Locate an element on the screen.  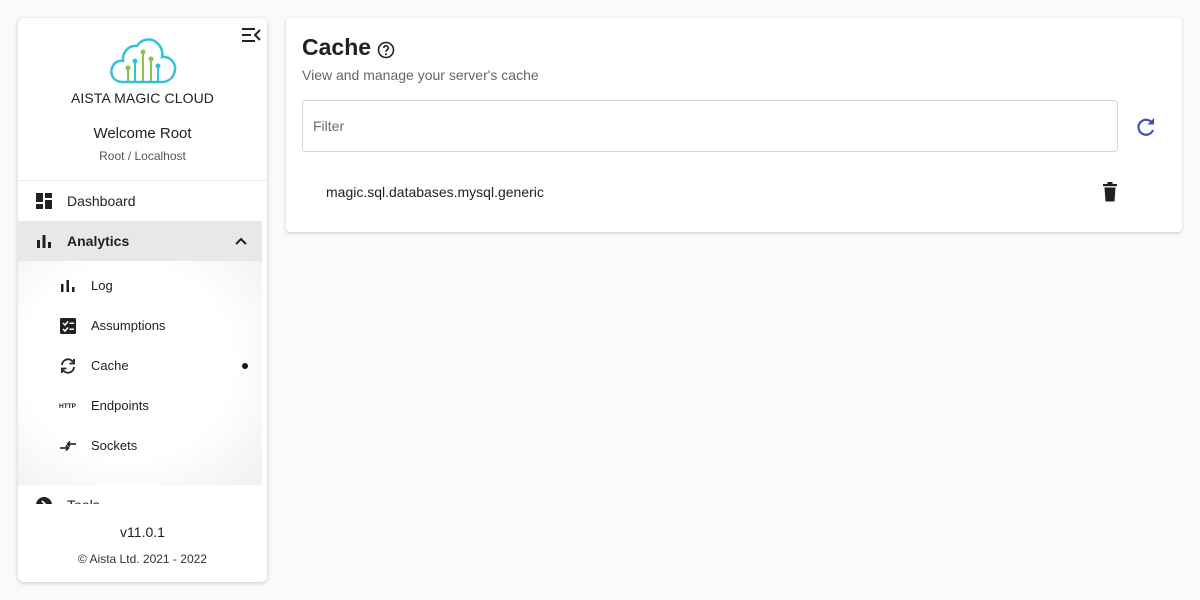
brand-name: AISTA MAGIC CLOUD is located at coordinates (142, 98).